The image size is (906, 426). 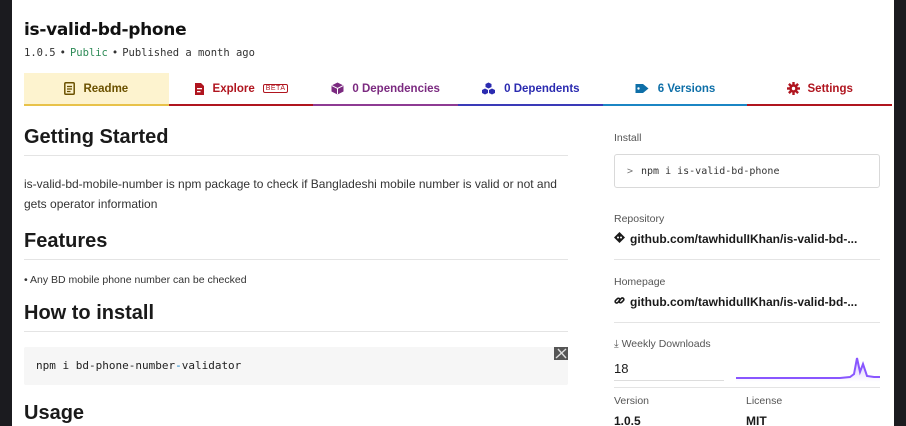 I want to click on license-value: MIT, so click(x=756, y=420).